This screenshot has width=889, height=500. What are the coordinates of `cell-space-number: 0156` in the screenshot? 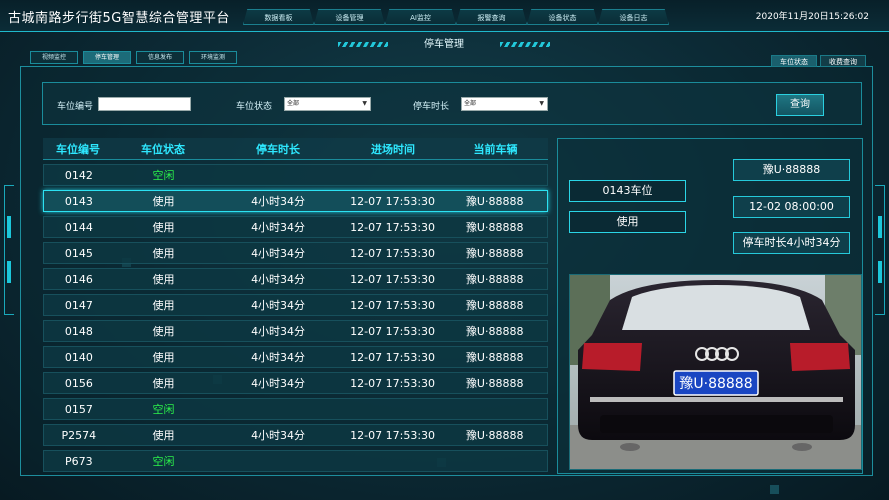 It's located at (78, 383).